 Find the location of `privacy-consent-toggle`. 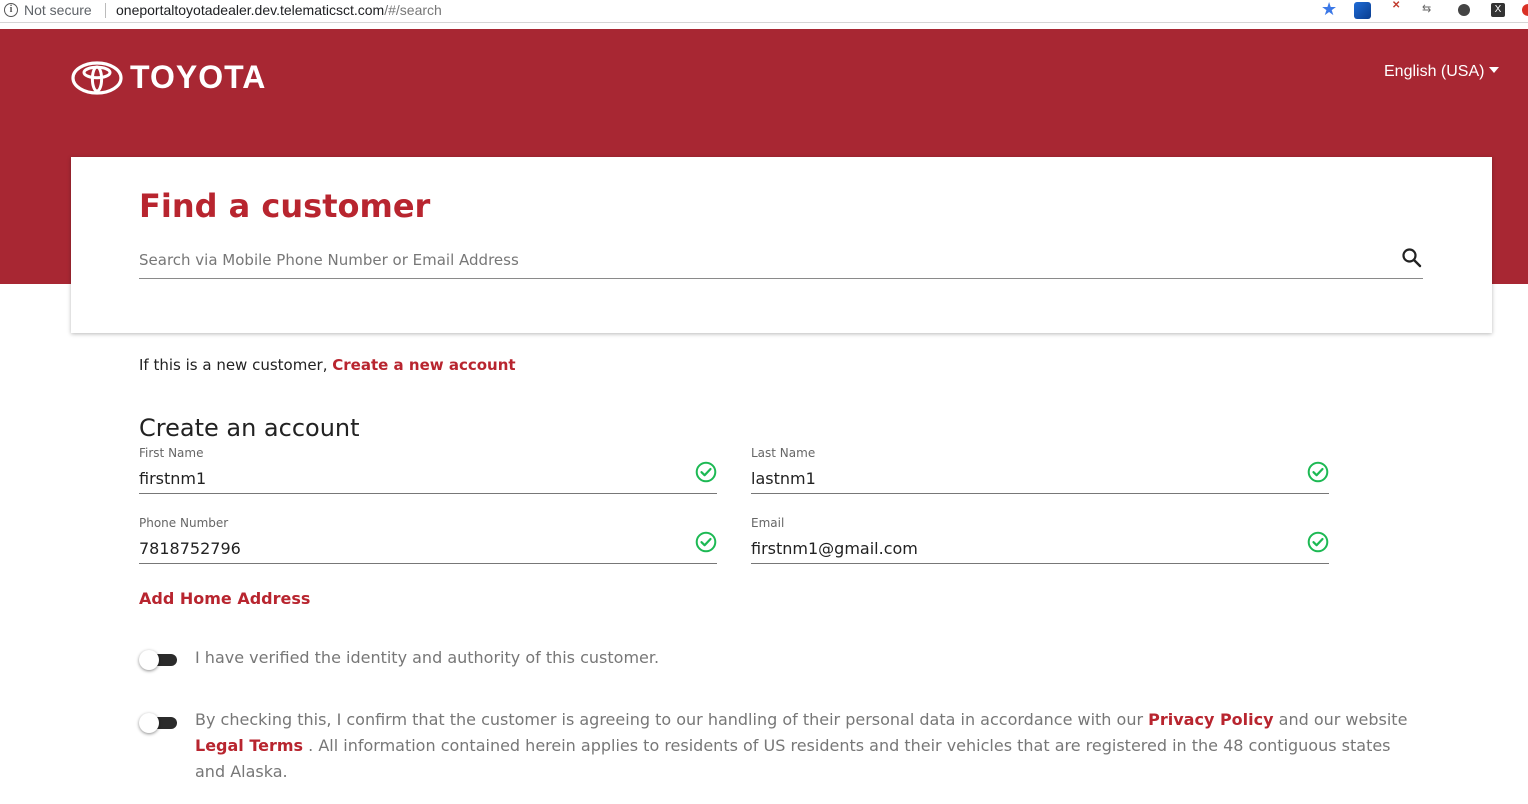

privacy-consent-toggle is located at coordinates (158, 723).